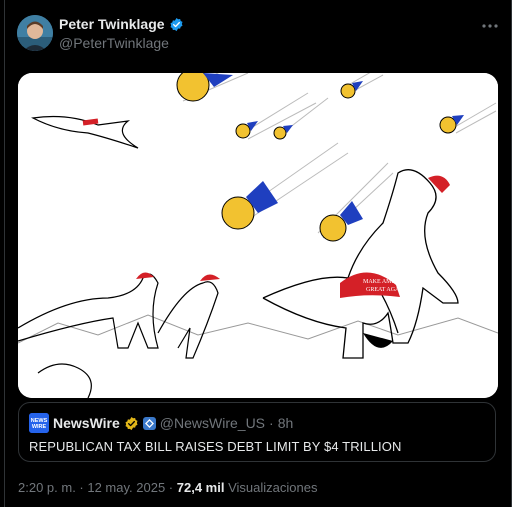  I want to click on author-avatar, so click(35, 33).